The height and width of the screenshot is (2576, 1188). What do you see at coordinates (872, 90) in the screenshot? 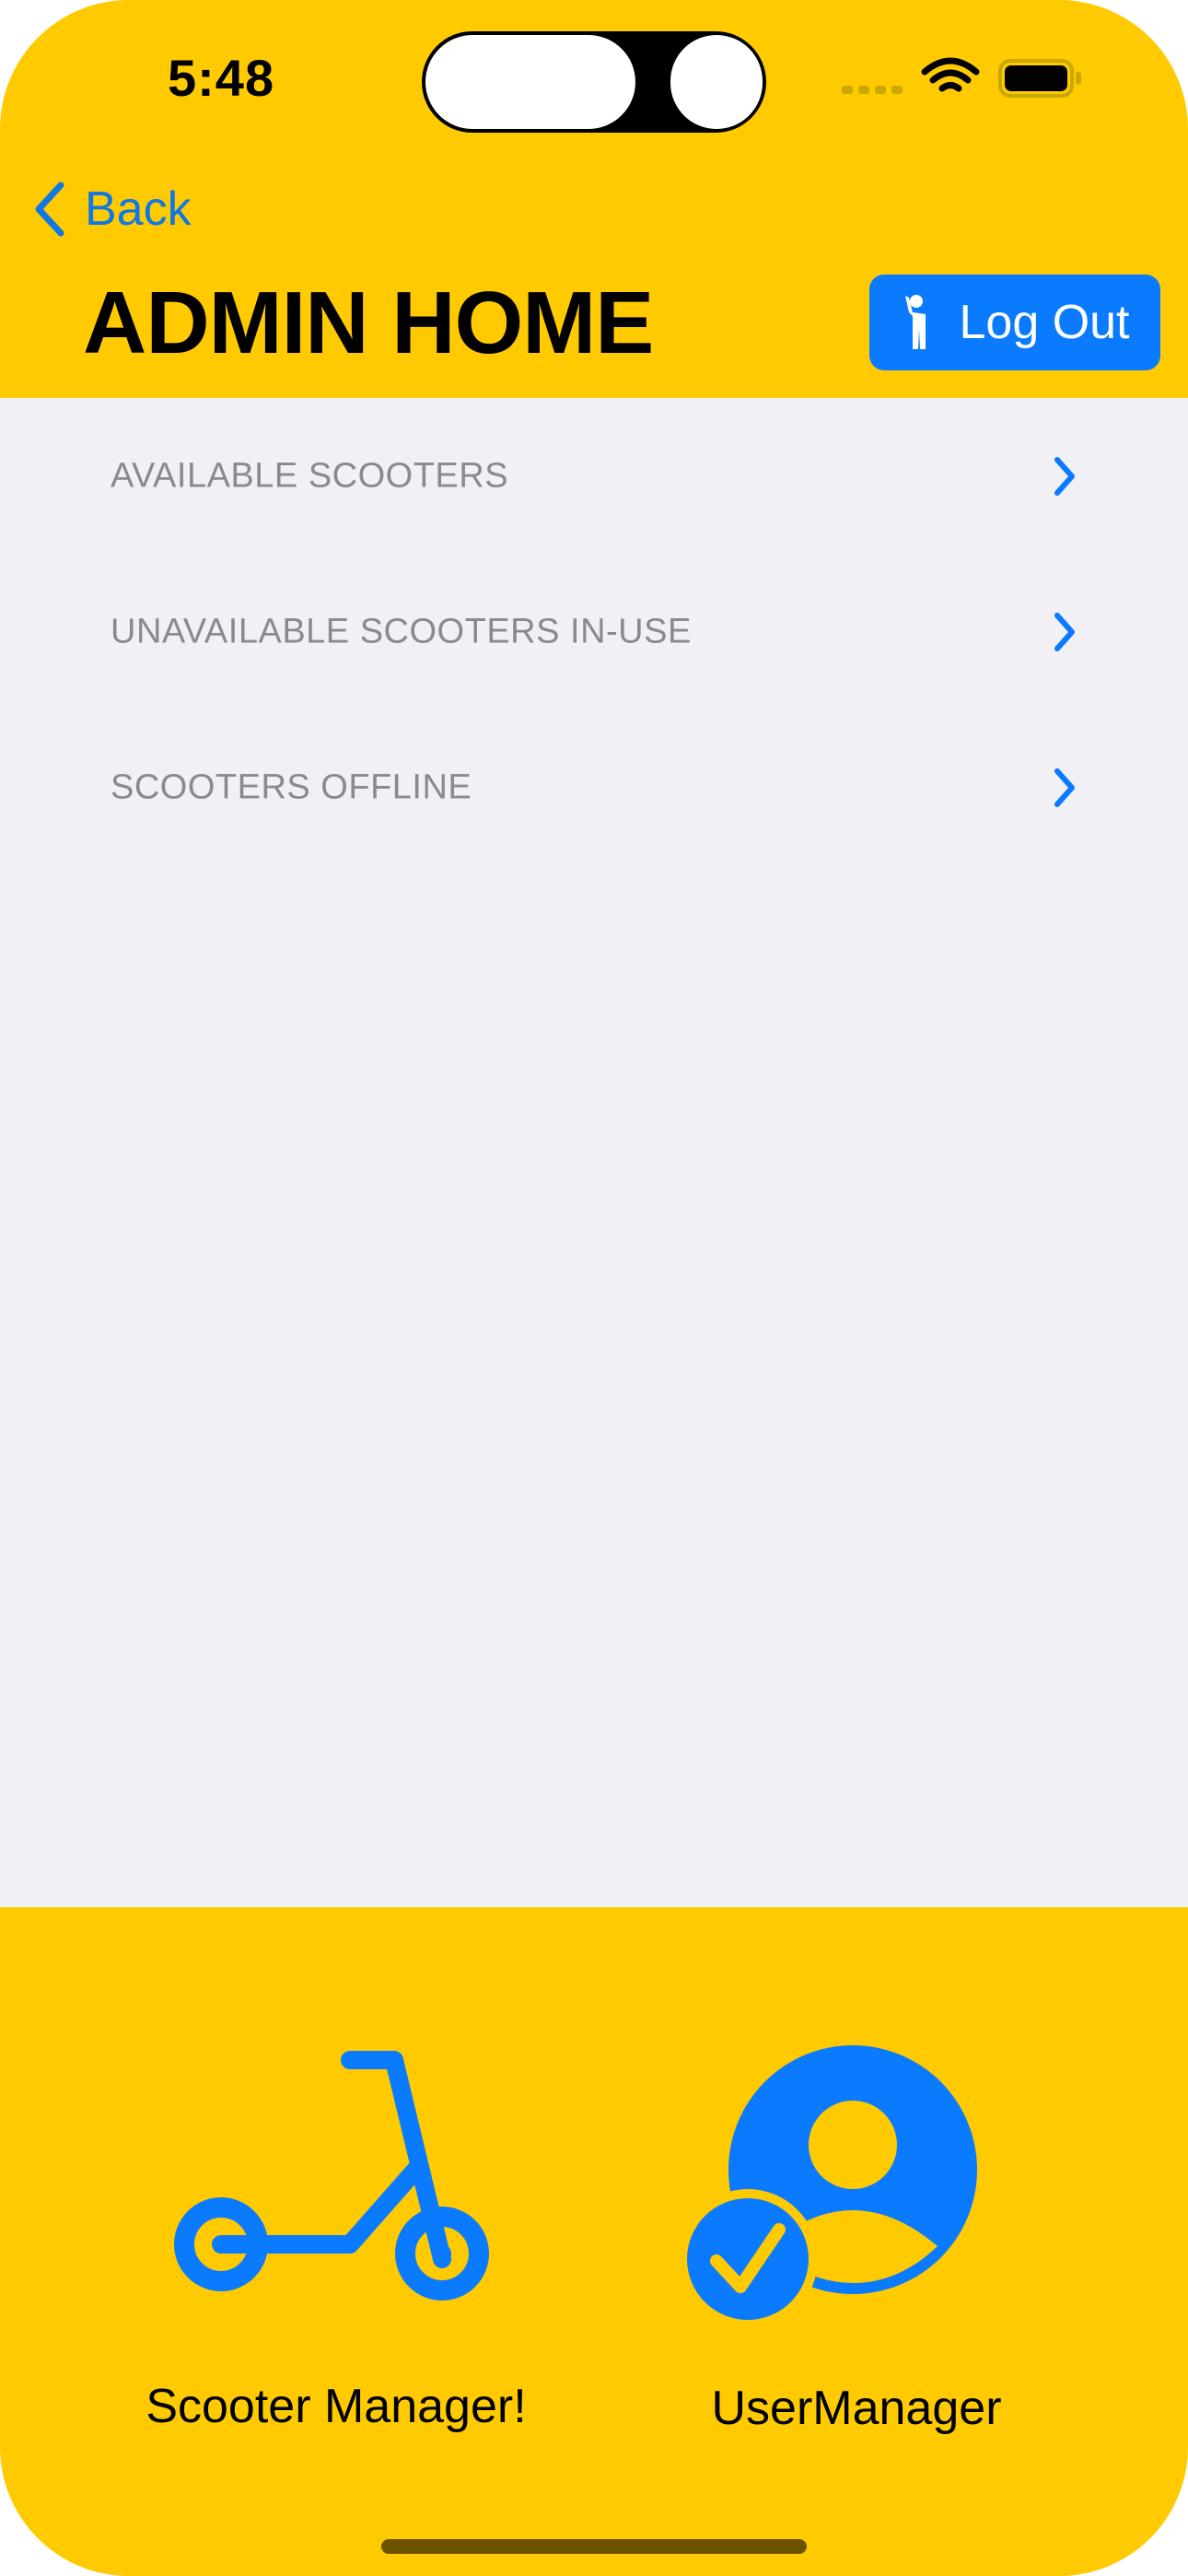
I see `signal-dots-icon` at bounding box center [872, 90].